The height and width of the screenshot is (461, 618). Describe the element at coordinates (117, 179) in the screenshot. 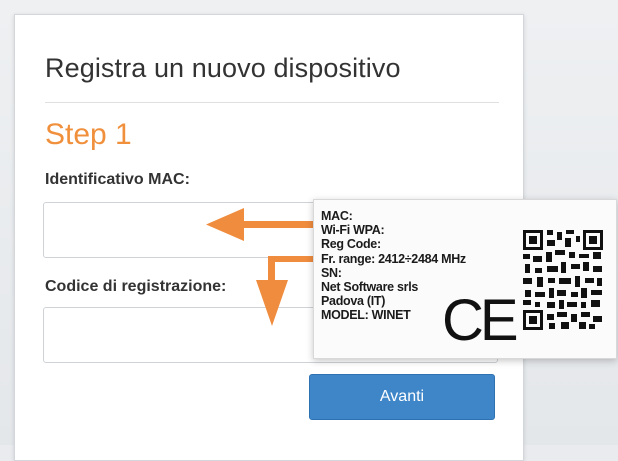

I see `mac-label: Identificativo MAC:` at that location.